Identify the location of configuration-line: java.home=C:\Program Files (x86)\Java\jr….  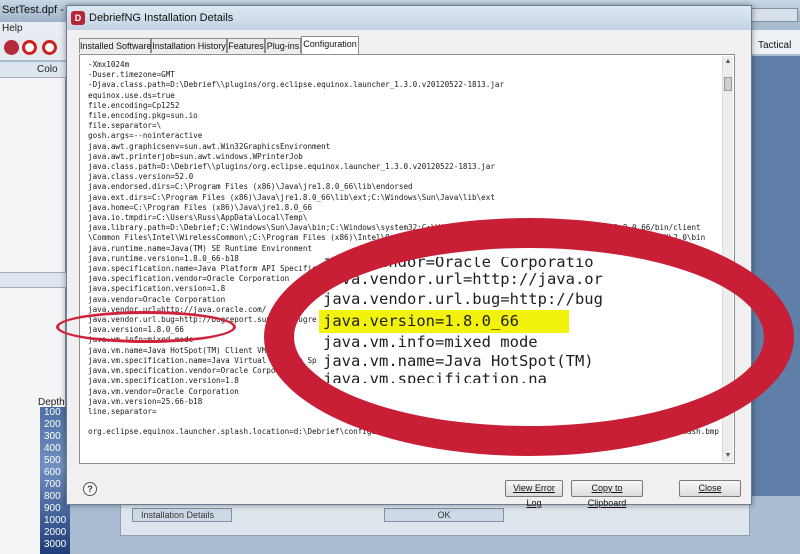
(200, 207).